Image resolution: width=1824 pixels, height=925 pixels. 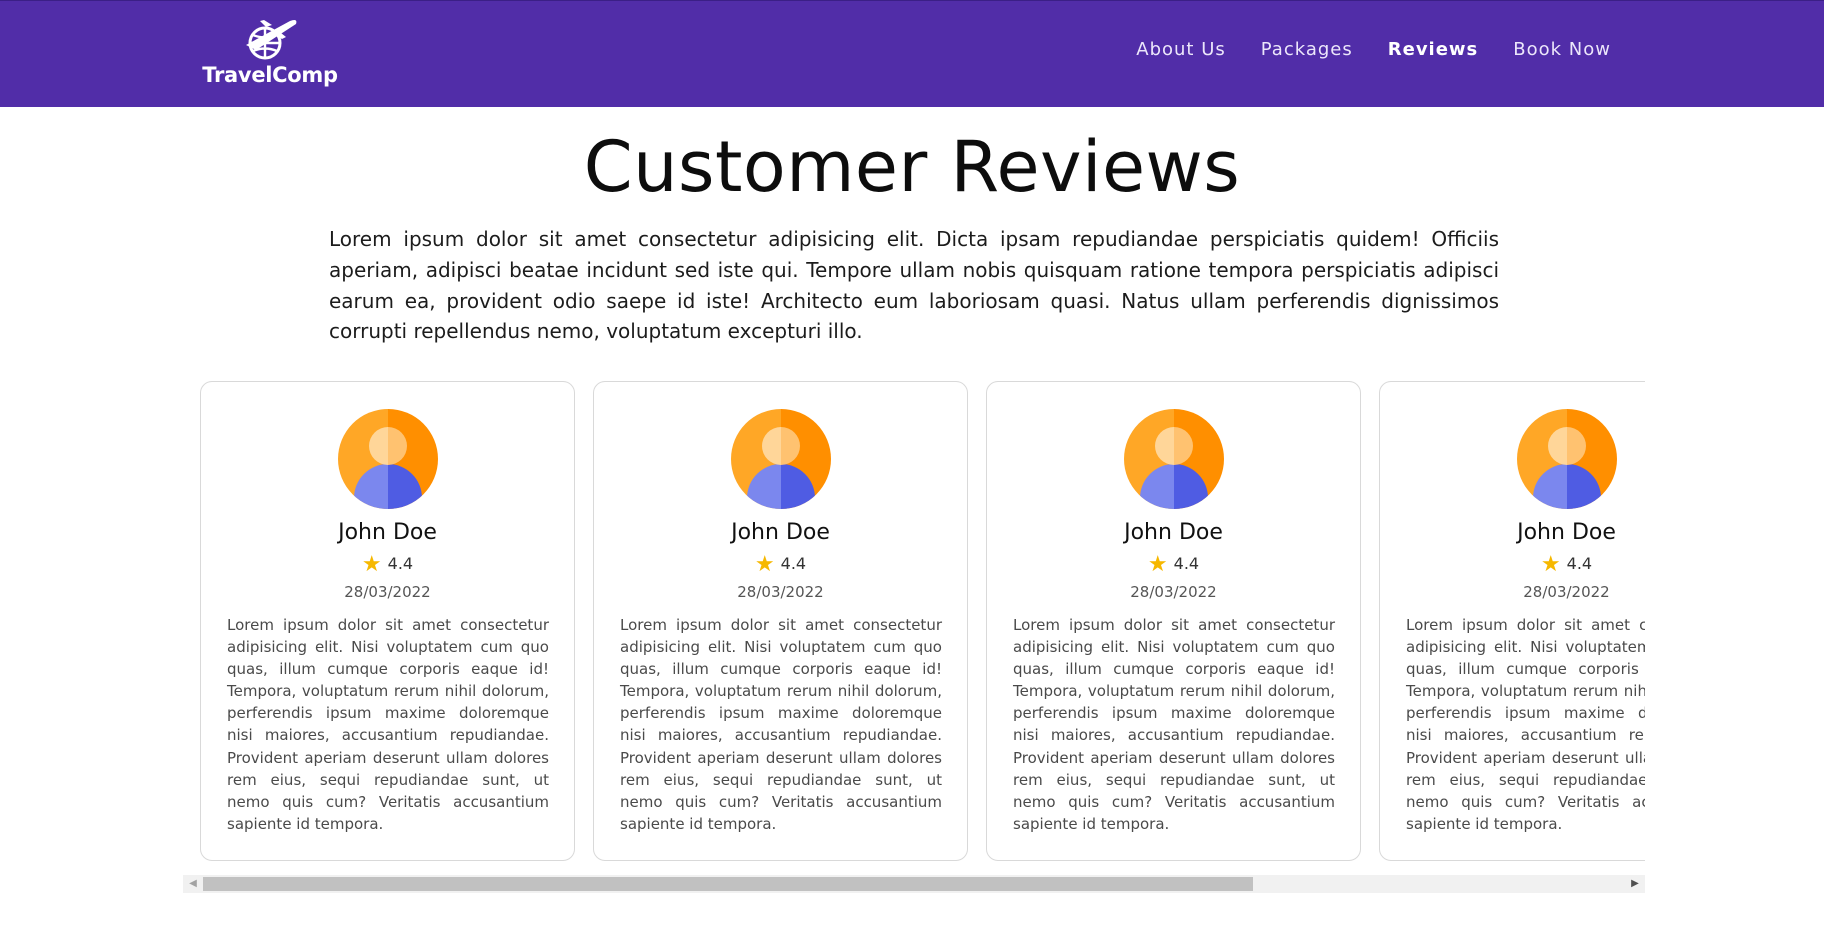 I want to click on brand-logo: TravelComp, so click(x=270, y=55).